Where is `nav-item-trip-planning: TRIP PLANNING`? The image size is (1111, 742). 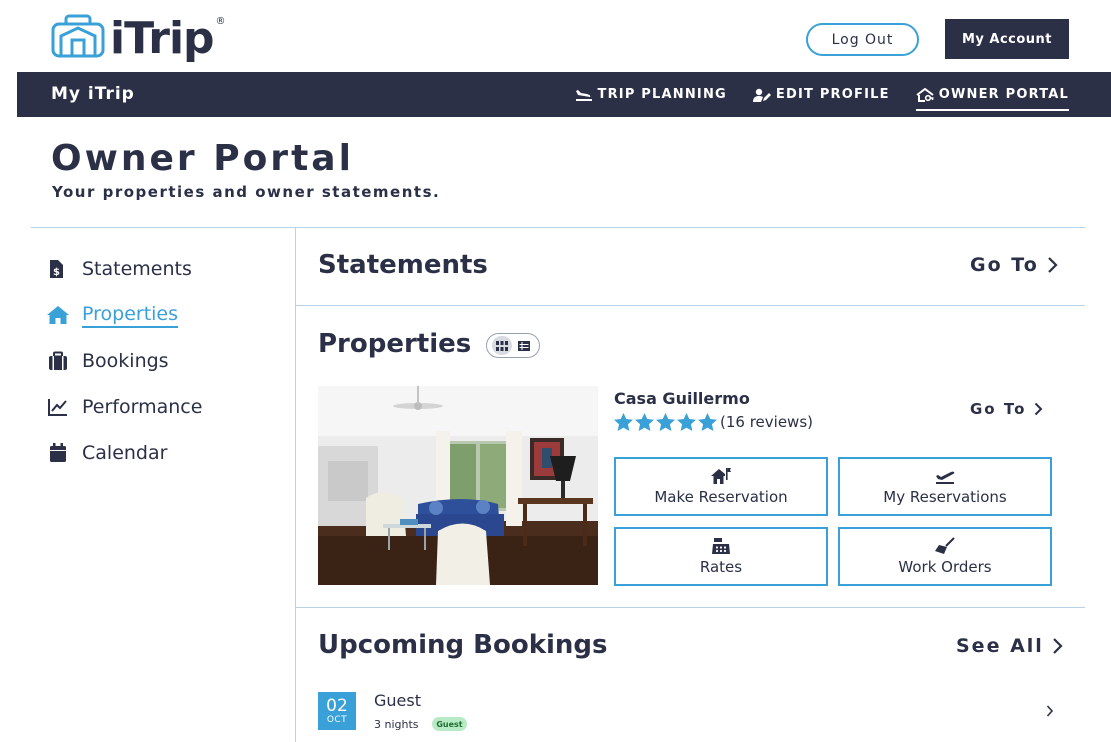 nav-item-trip-planning: TRIP PLANNING is located at coordinates (651, 94).